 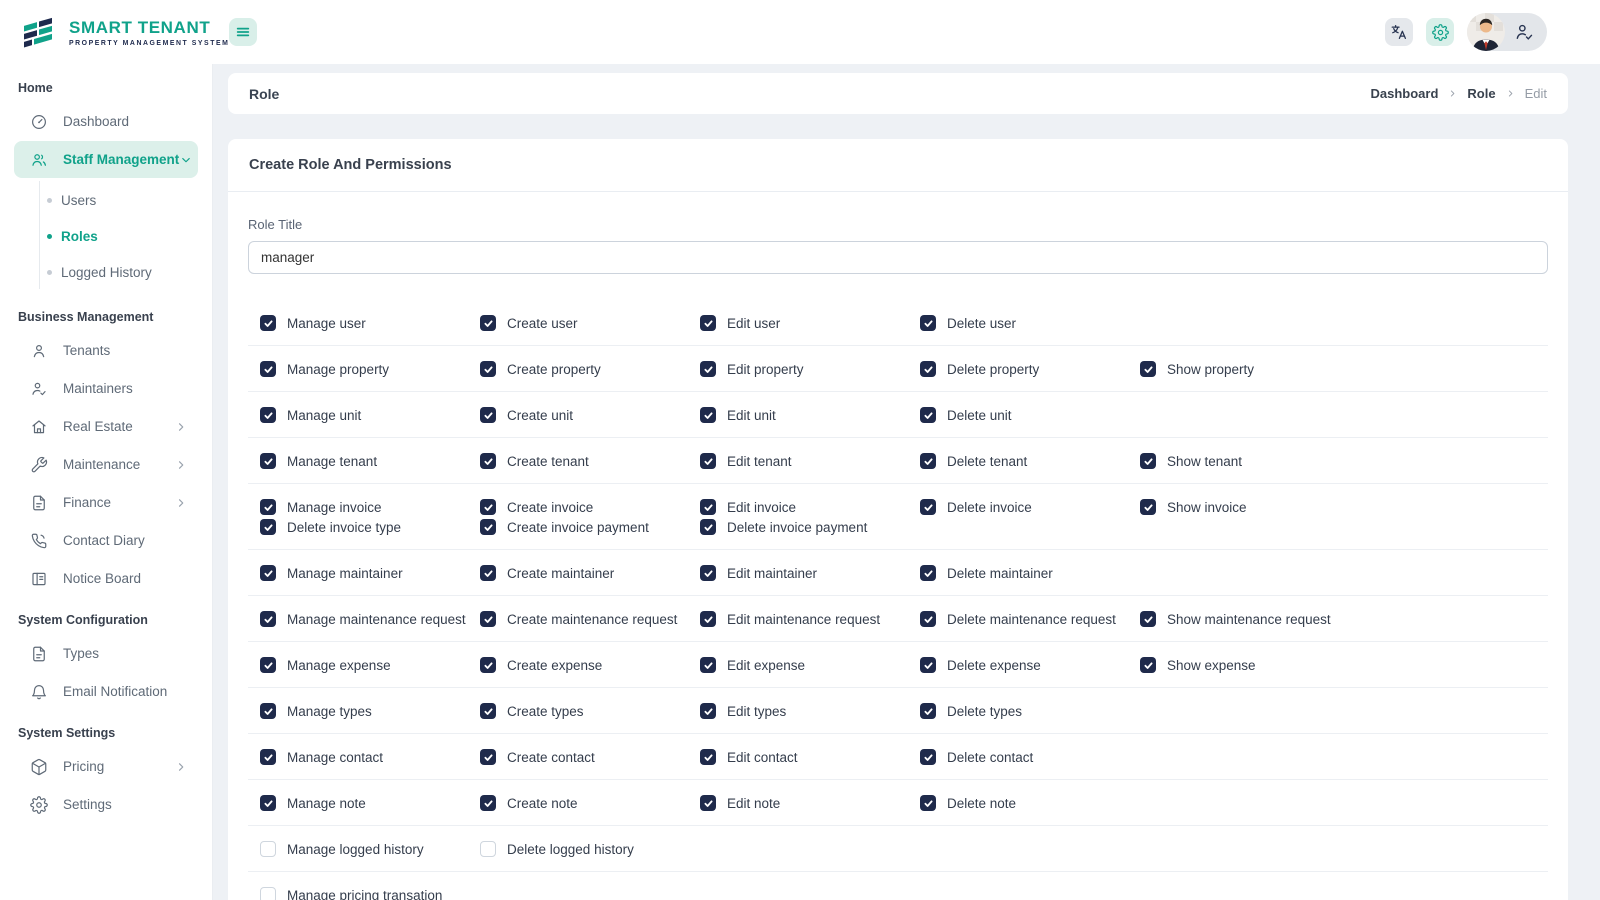 I want to click on checkbox-manage-maintenance-request, so click(x=268, y=619).